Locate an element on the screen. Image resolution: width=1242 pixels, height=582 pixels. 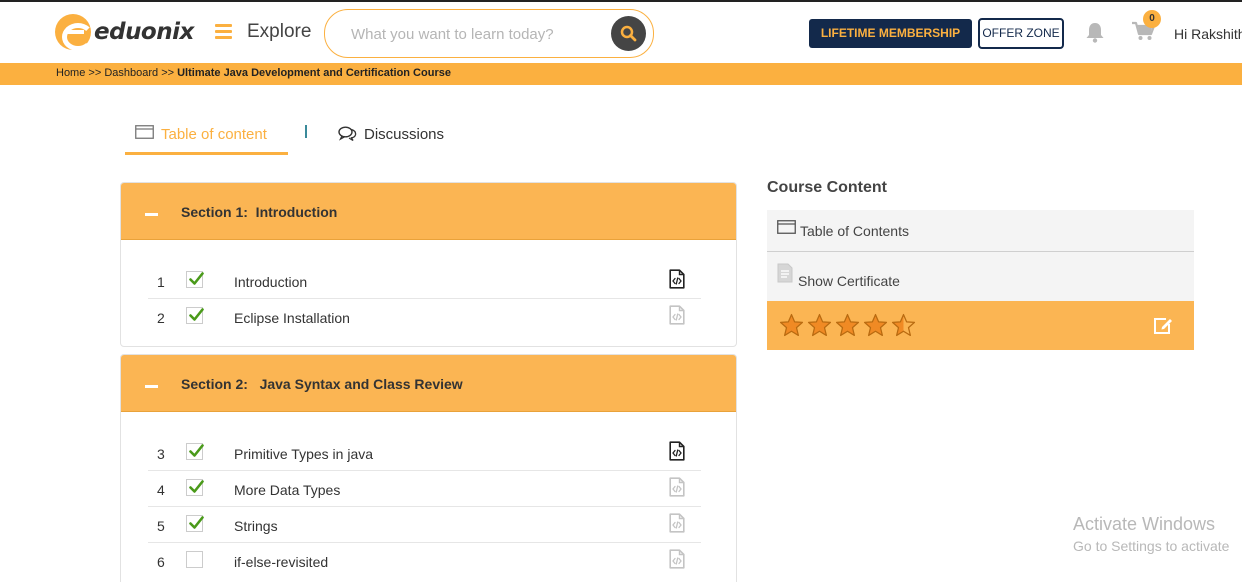
section-header: Section 1: Introduction is located at coordinates (428, 211).